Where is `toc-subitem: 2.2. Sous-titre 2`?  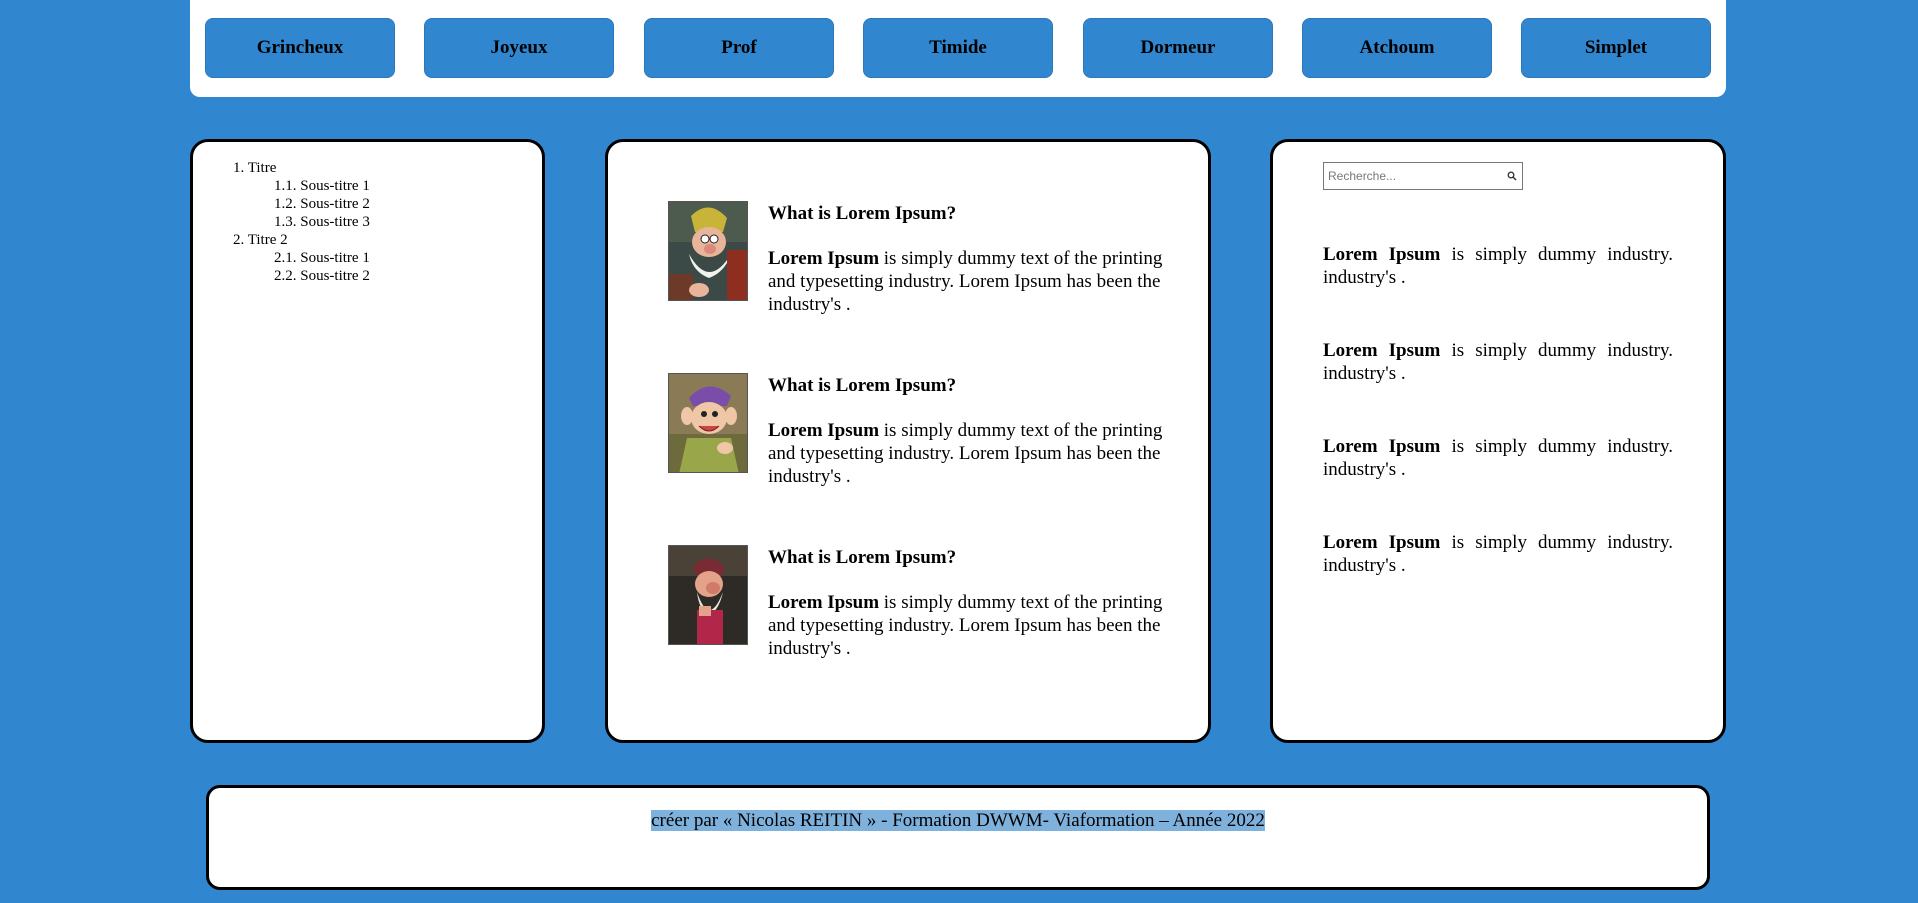
toc-subitem: 2.2. Sous-titre 2 is located at coordinates (301, 276).